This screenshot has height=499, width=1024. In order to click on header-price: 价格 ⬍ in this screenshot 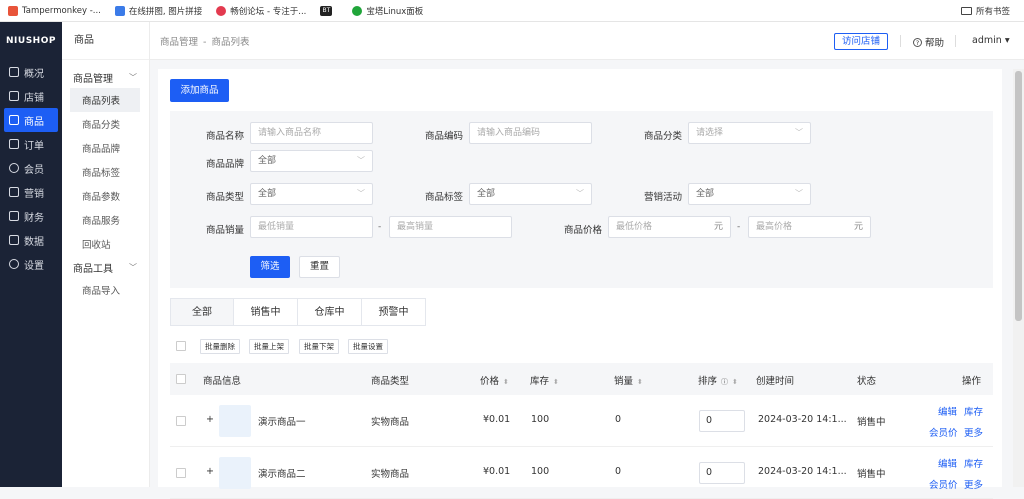, I will do `click(494, 380)`.